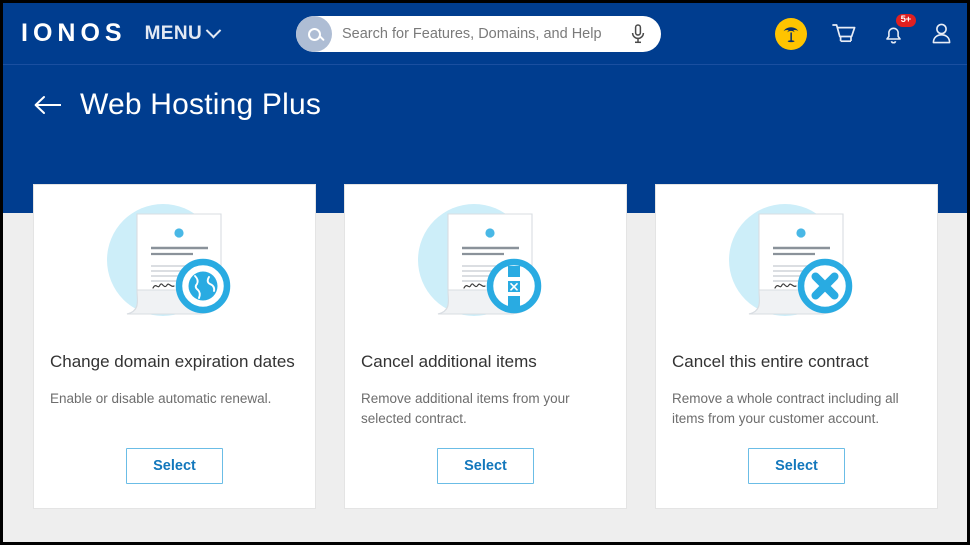 Image resolution: width=970 pixels, height=545 pixels. Describe the element at coordinates (791, 34) in the screenshot. I see `palm-tree-icon` at that location.